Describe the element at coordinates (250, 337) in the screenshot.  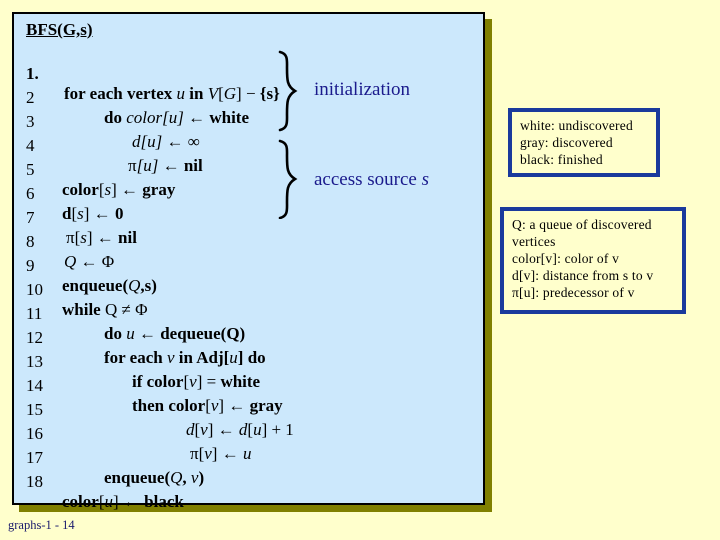
I see `code-line: 12 for each v in Adj[u] do` at that location.